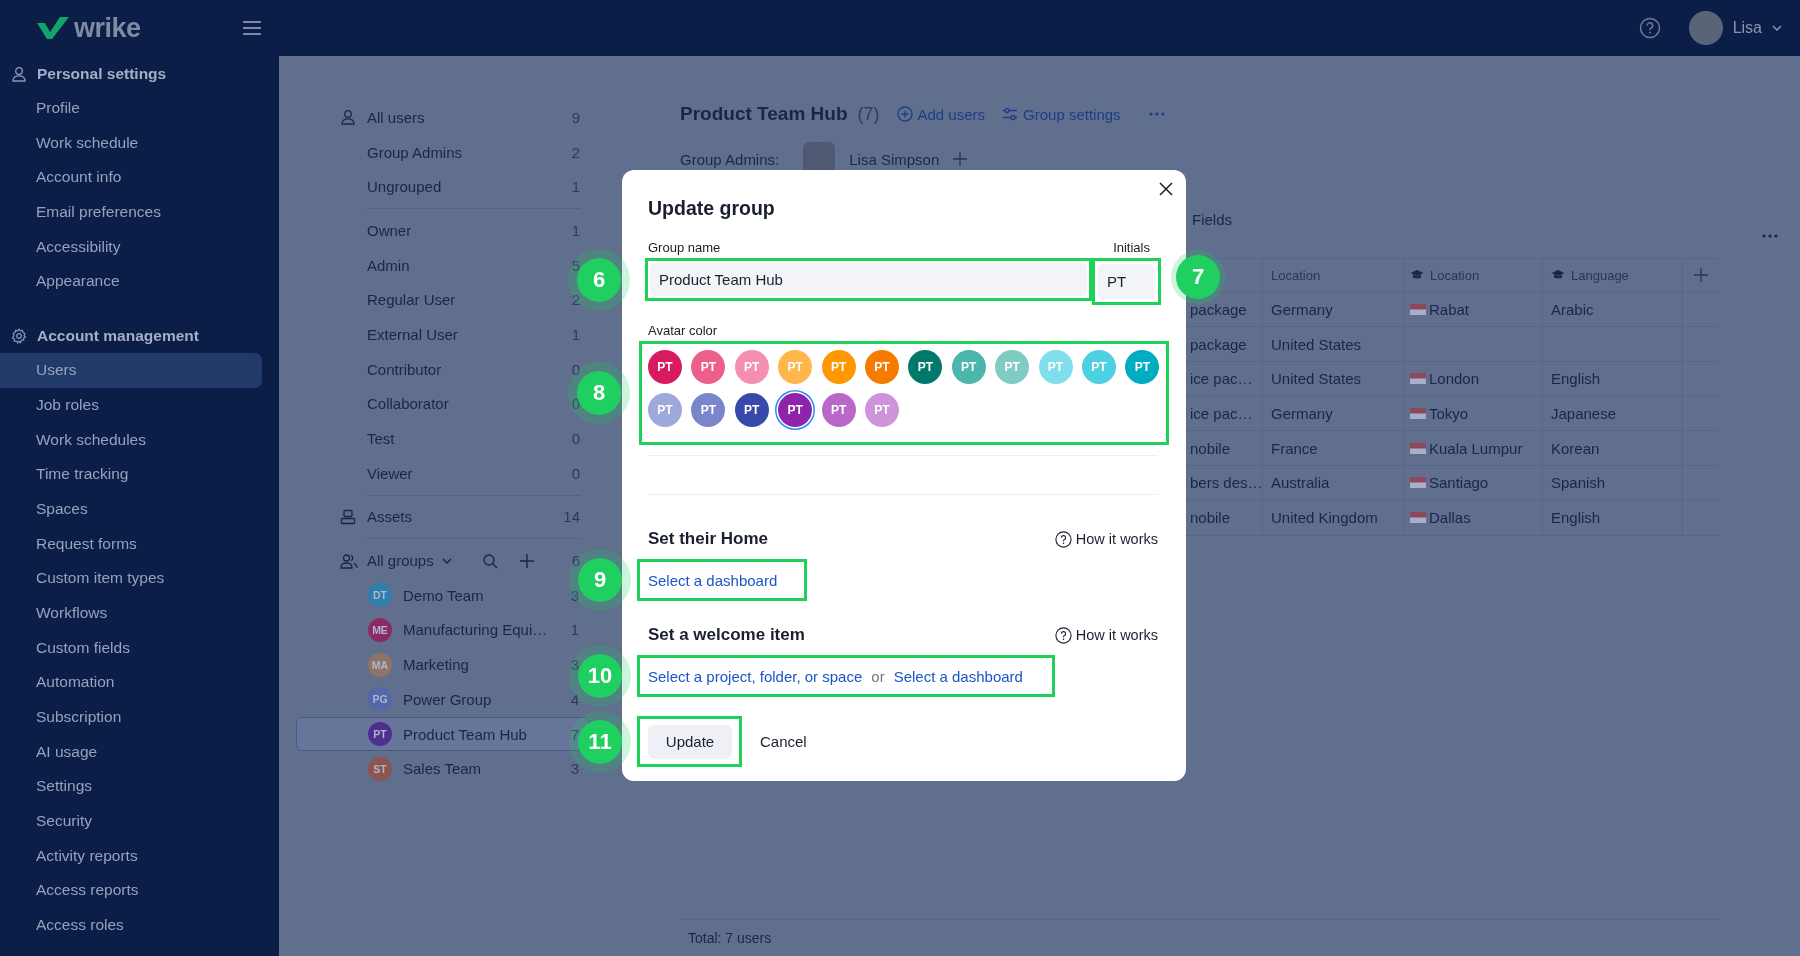 The image size is (1800, 956). What do you see at coordinates (600, 741) in the screenshot?
I see `callout-badge: 11` at bounding box center [600, 741].